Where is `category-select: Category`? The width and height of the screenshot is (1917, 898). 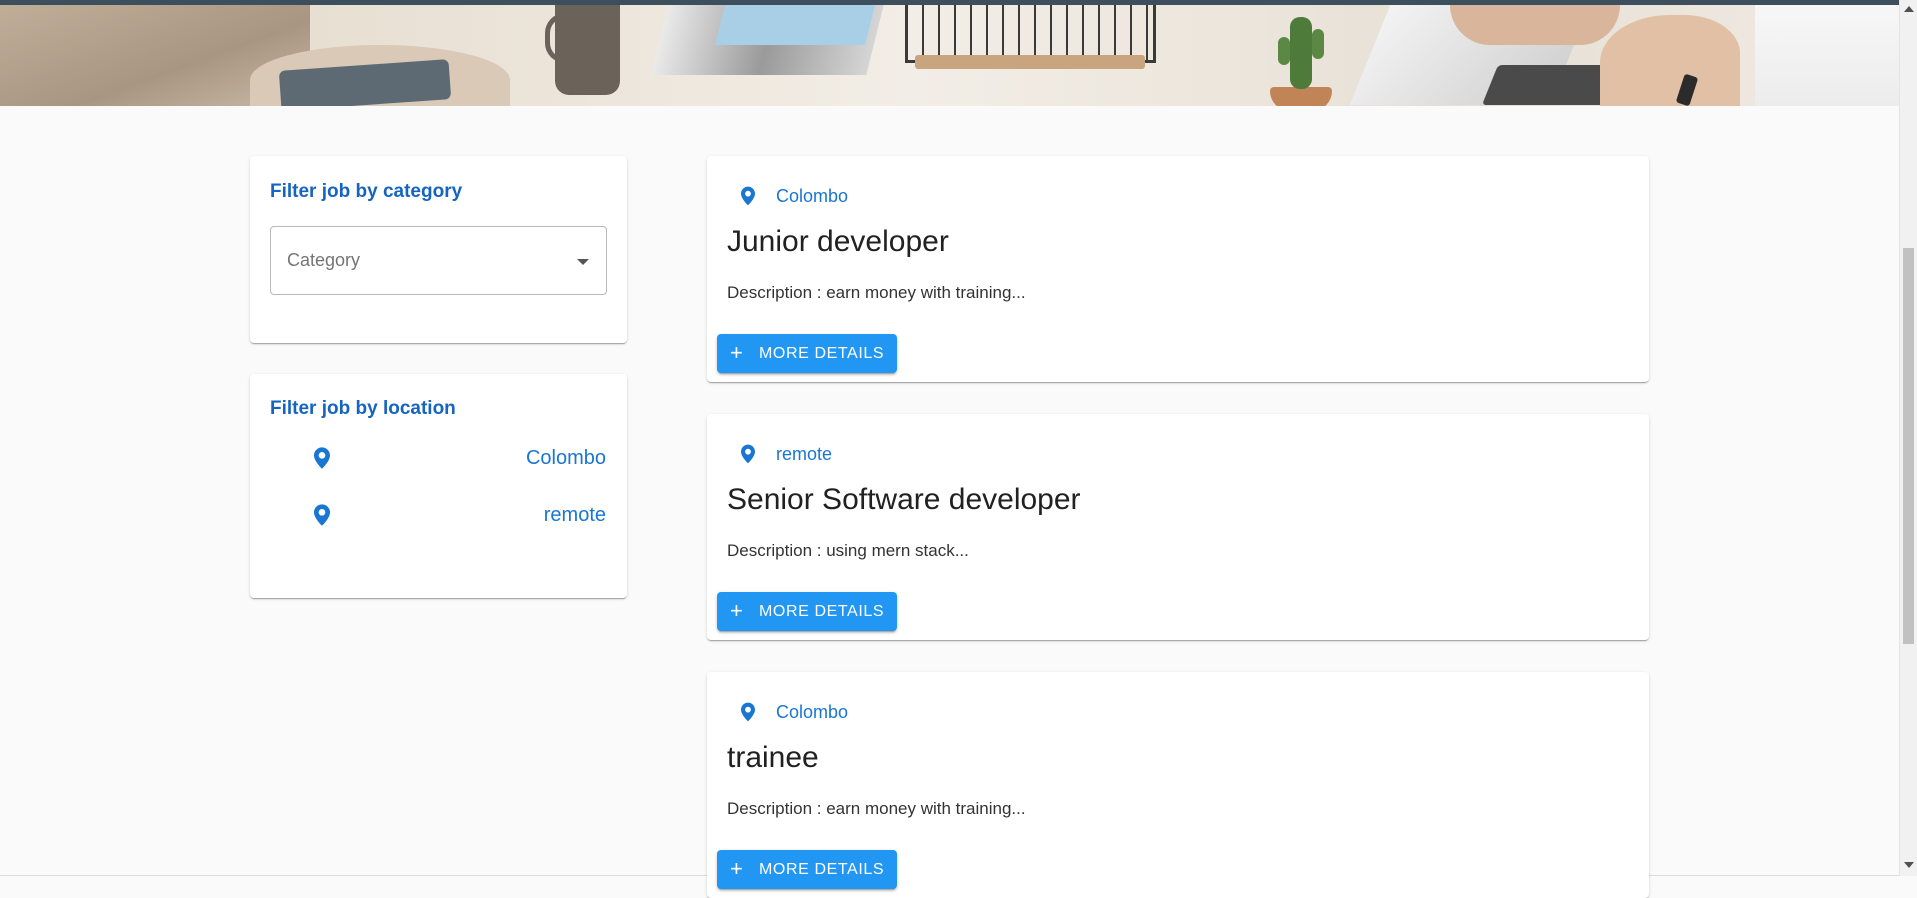 category-select: Category is located at coordinates (438, 260).